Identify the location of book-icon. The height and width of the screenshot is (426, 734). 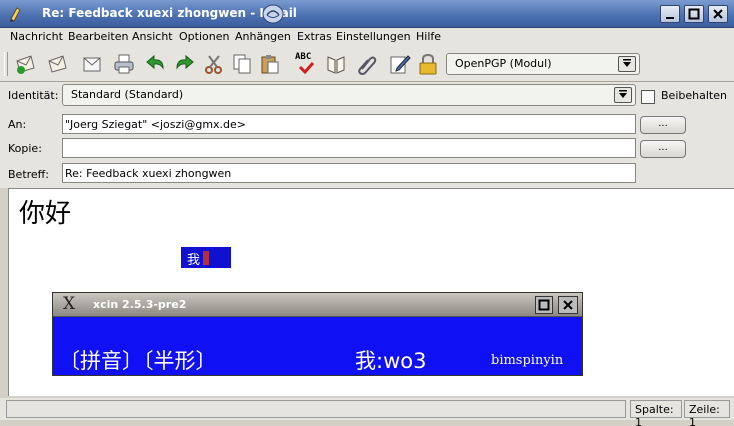
(336, 65).